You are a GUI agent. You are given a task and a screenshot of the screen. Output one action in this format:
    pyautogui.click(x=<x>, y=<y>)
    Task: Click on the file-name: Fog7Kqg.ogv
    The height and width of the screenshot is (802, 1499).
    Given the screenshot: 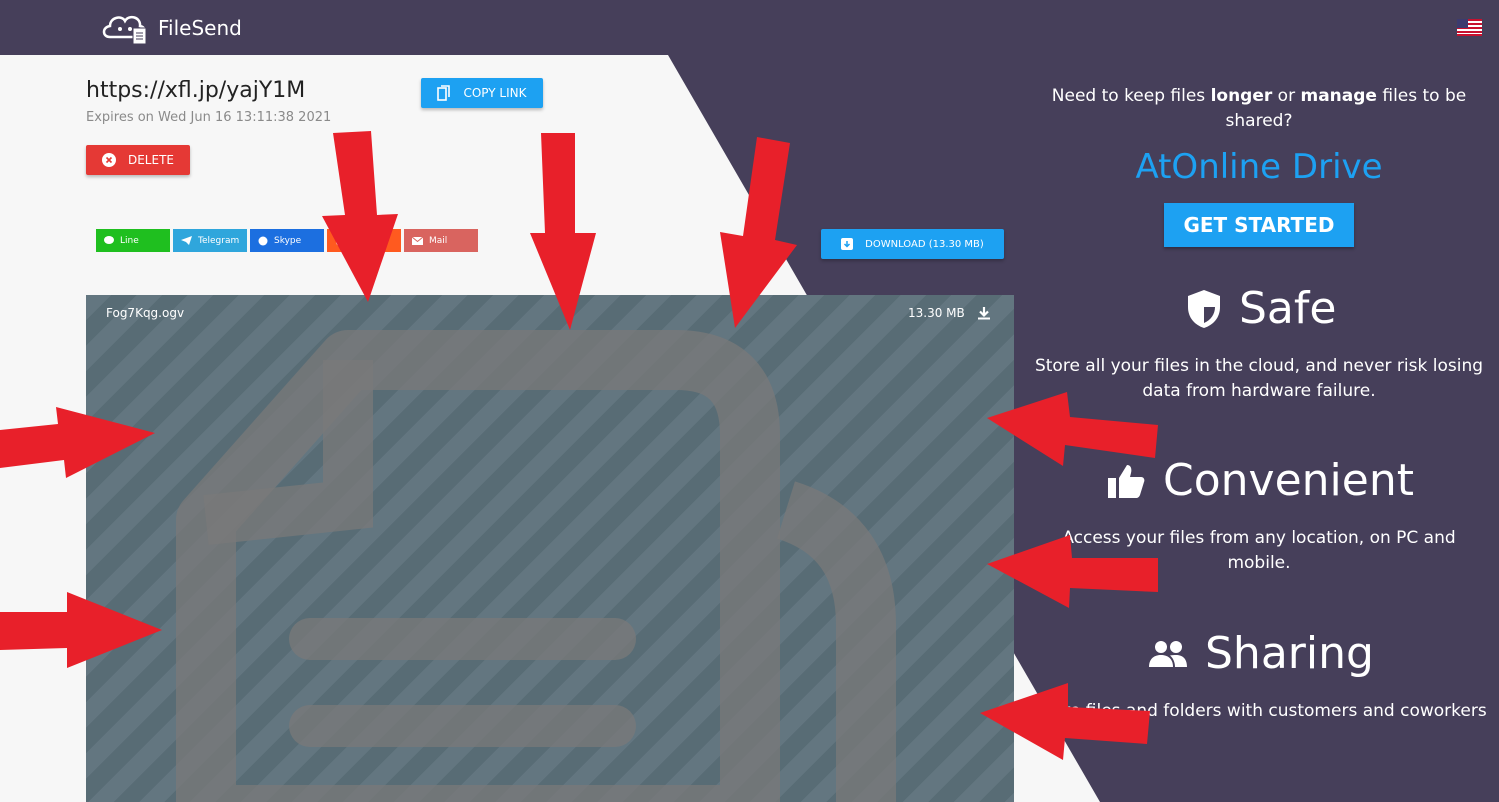 What is the action you would take?
    pyautogui.click(x=145, y=313)
    